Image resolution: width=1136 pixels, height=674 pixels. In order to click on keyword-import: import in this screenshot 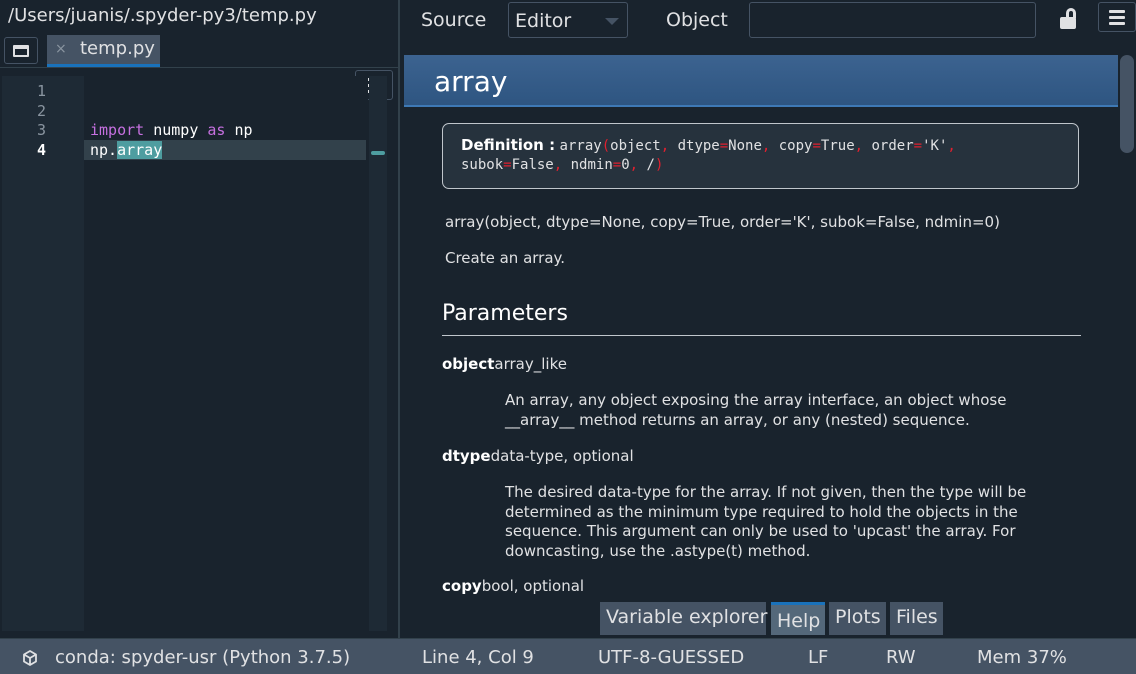, I will do `click(117, 130)`.